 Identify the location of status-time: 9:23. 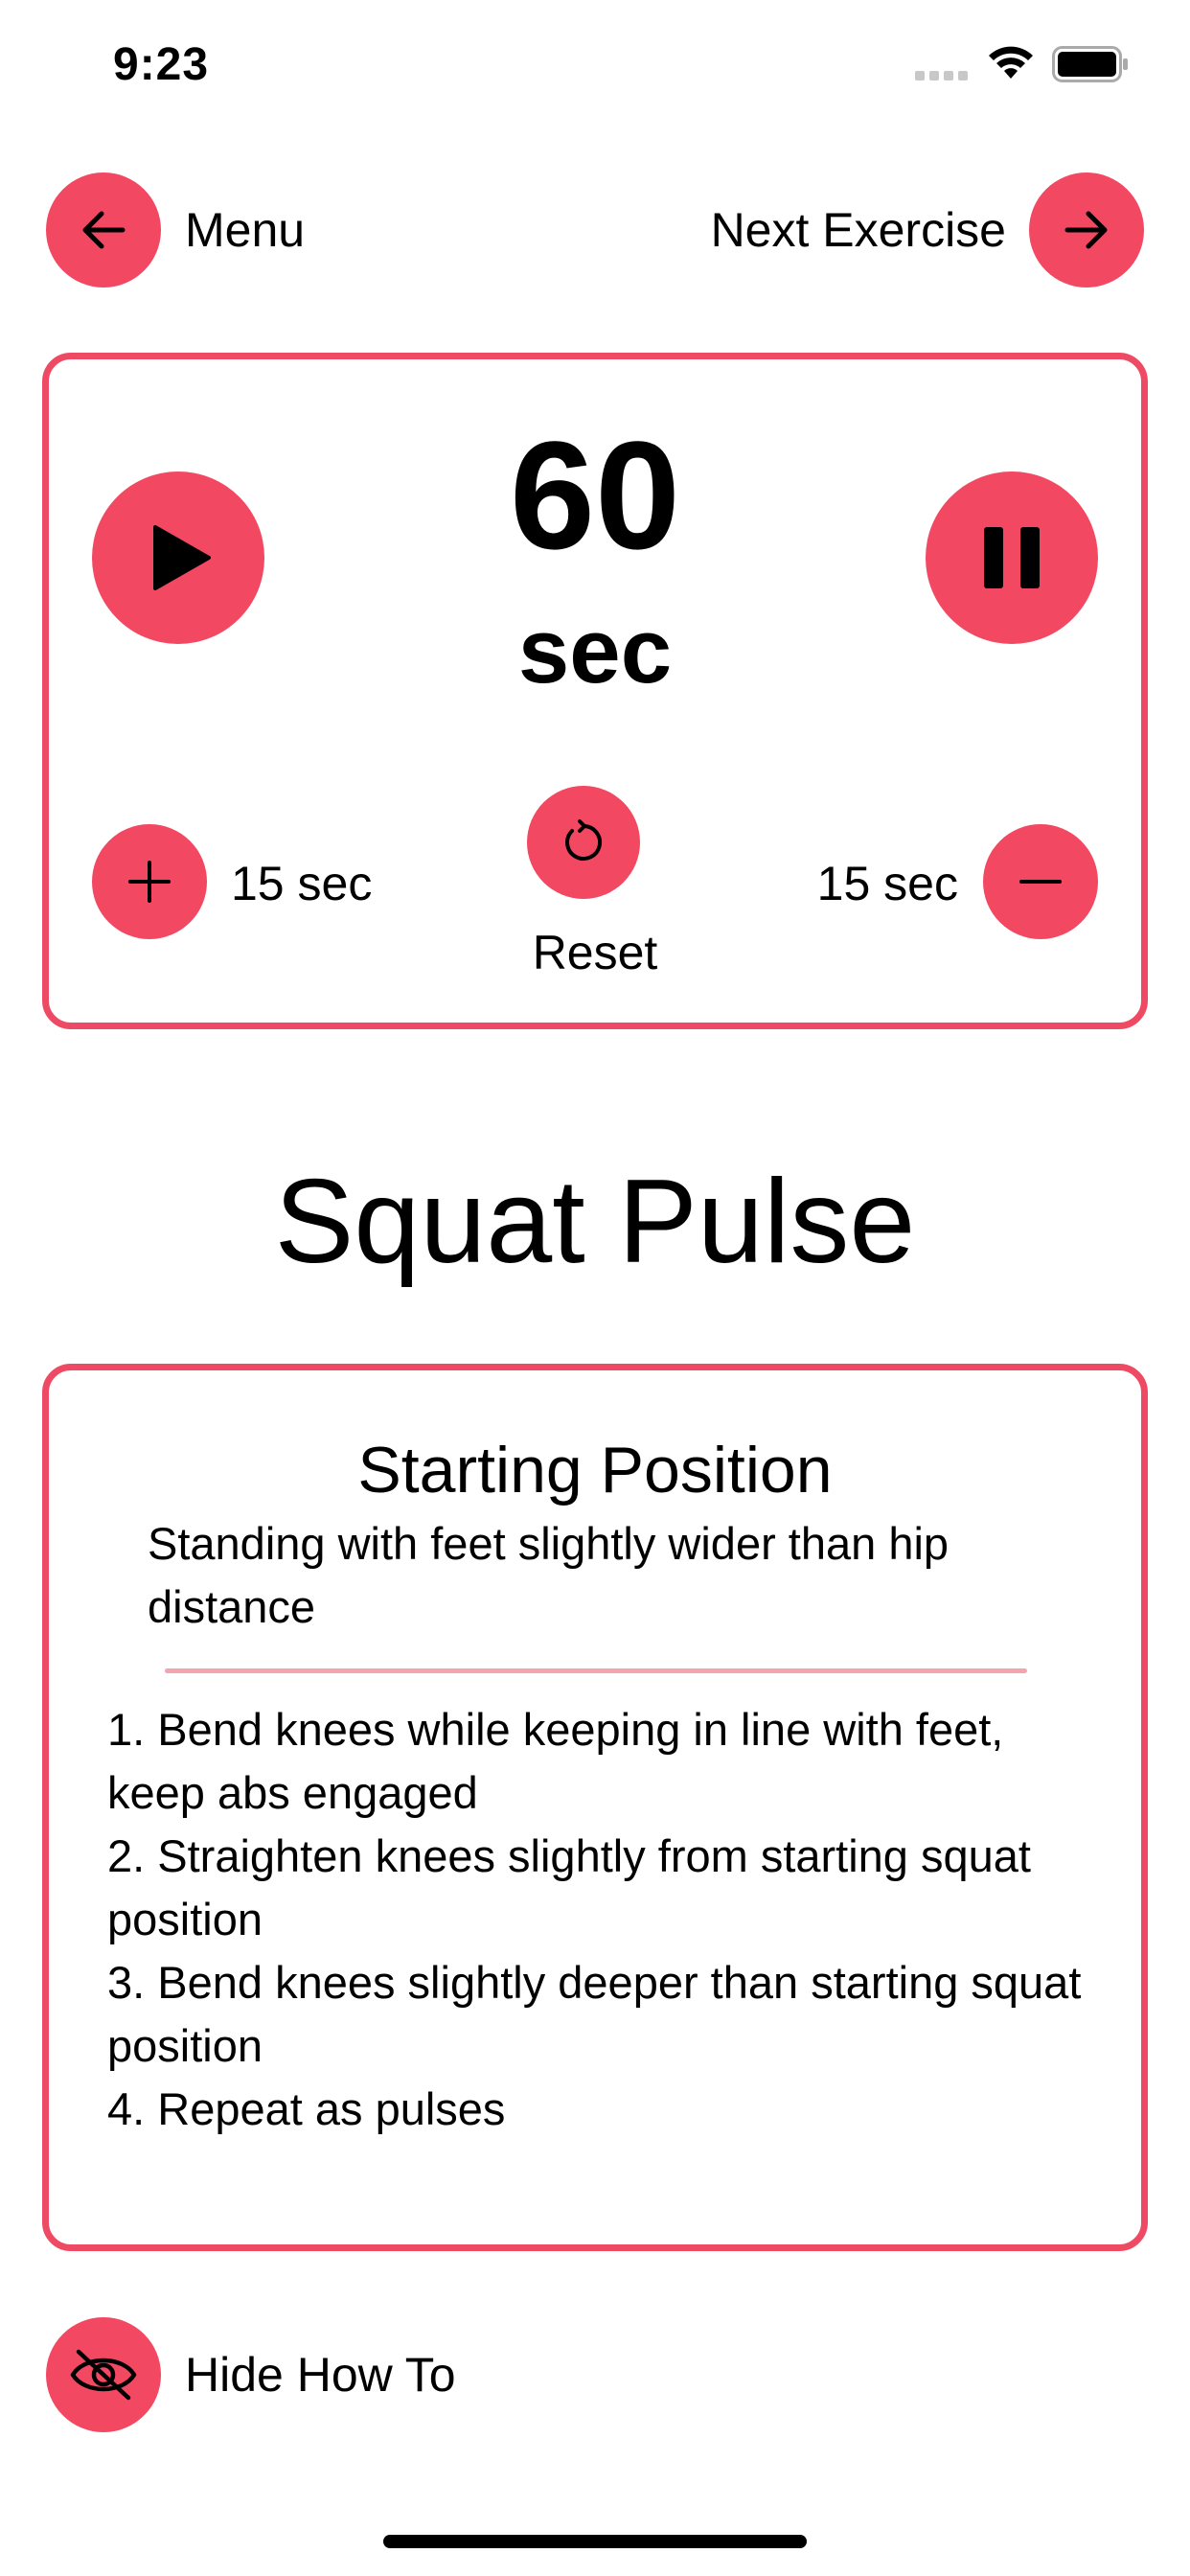
(162, 64).